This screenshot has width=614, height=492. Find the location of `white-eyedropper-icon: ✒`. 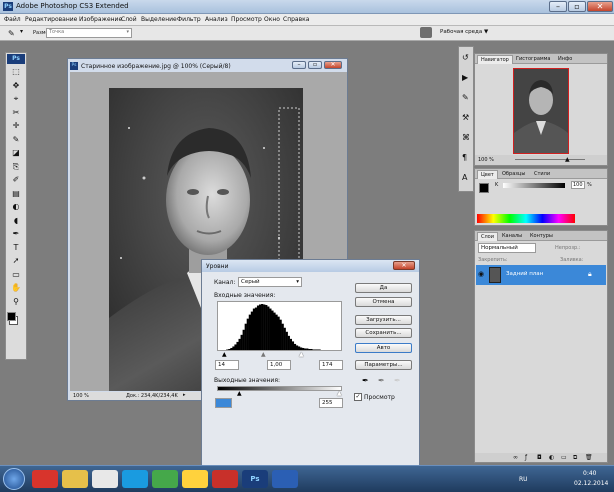

white-eyedropper-icon: ✒ is located at coordinates (397, 380).